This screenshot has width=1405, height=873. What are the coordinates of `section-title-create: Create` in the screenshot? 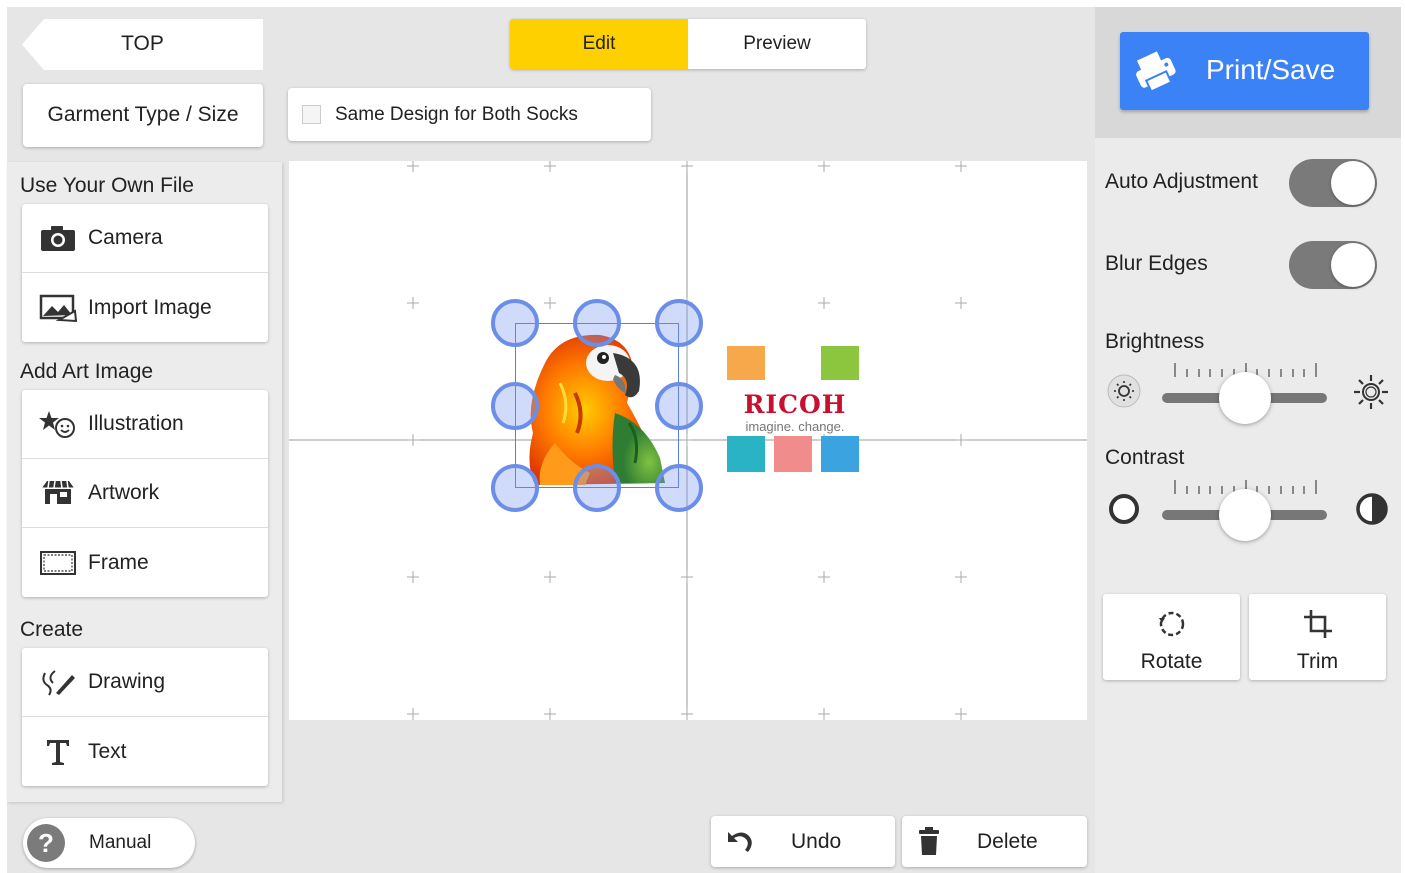 It's located at (52, 629).